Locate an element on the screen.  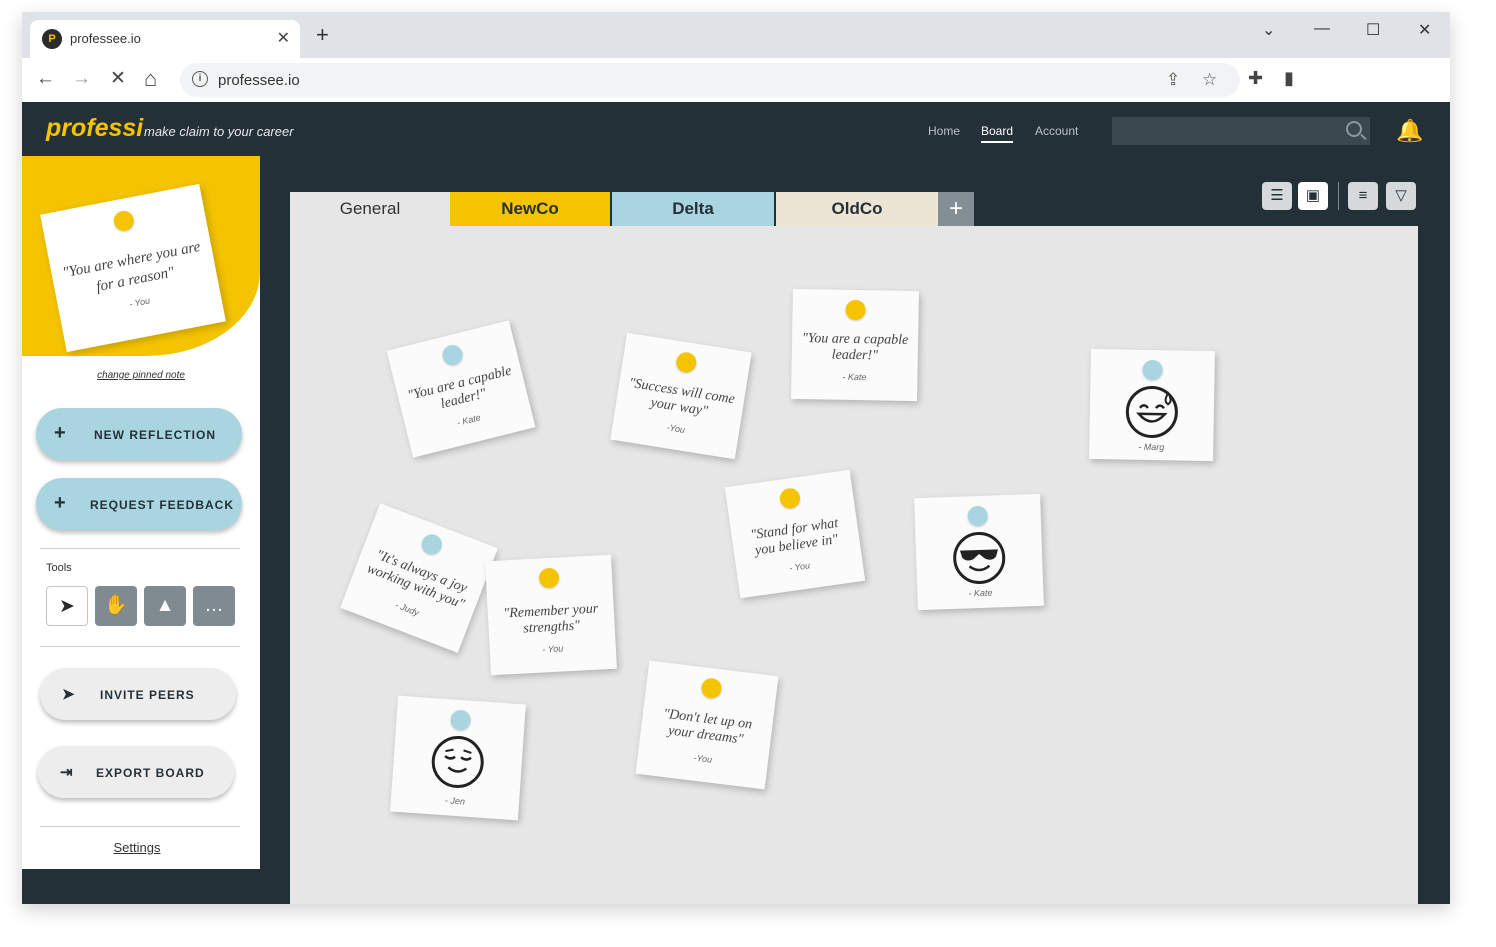
bookmark-star-icon: ☆ is located at coordinates (1209, 80).